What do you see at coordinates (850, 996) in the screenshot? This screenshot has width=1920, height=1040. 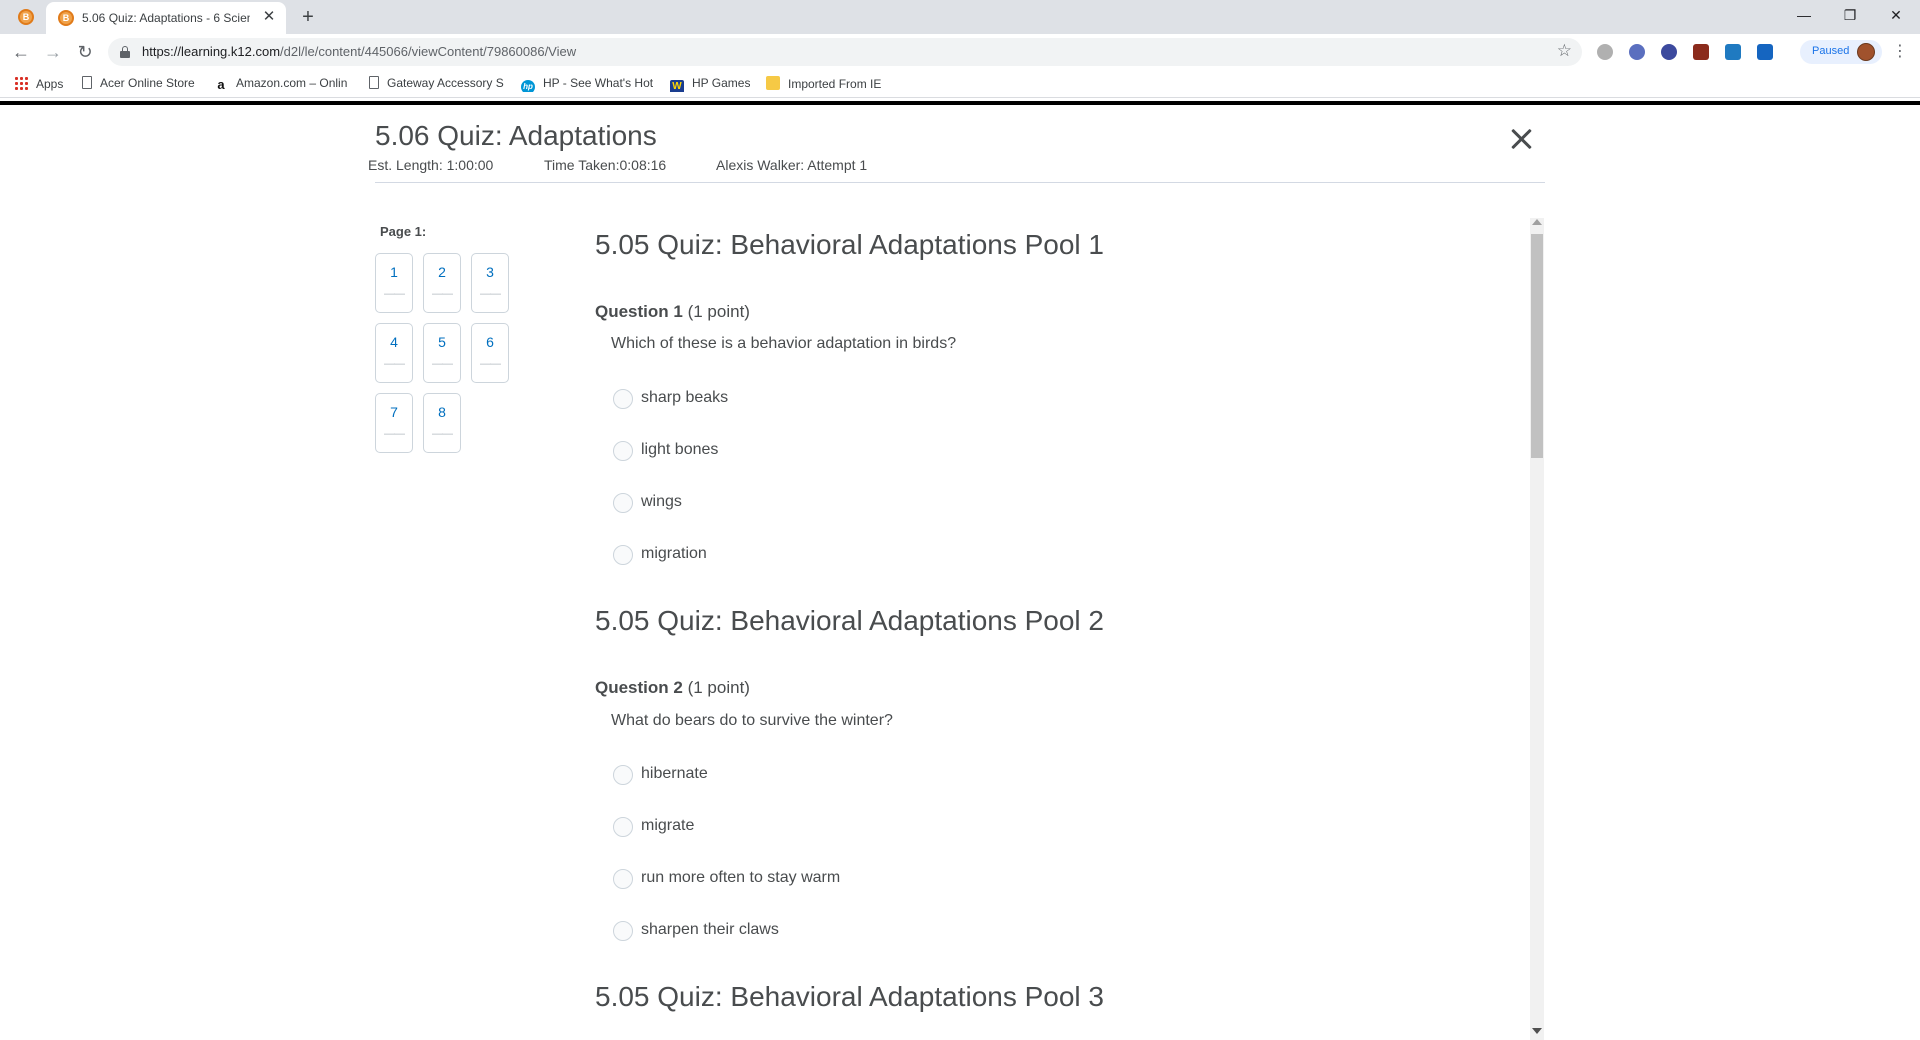 I see `section-title: 5.05 Quiz: Behavioral Adaptations Pool 3` at bounding box center [850, 996].